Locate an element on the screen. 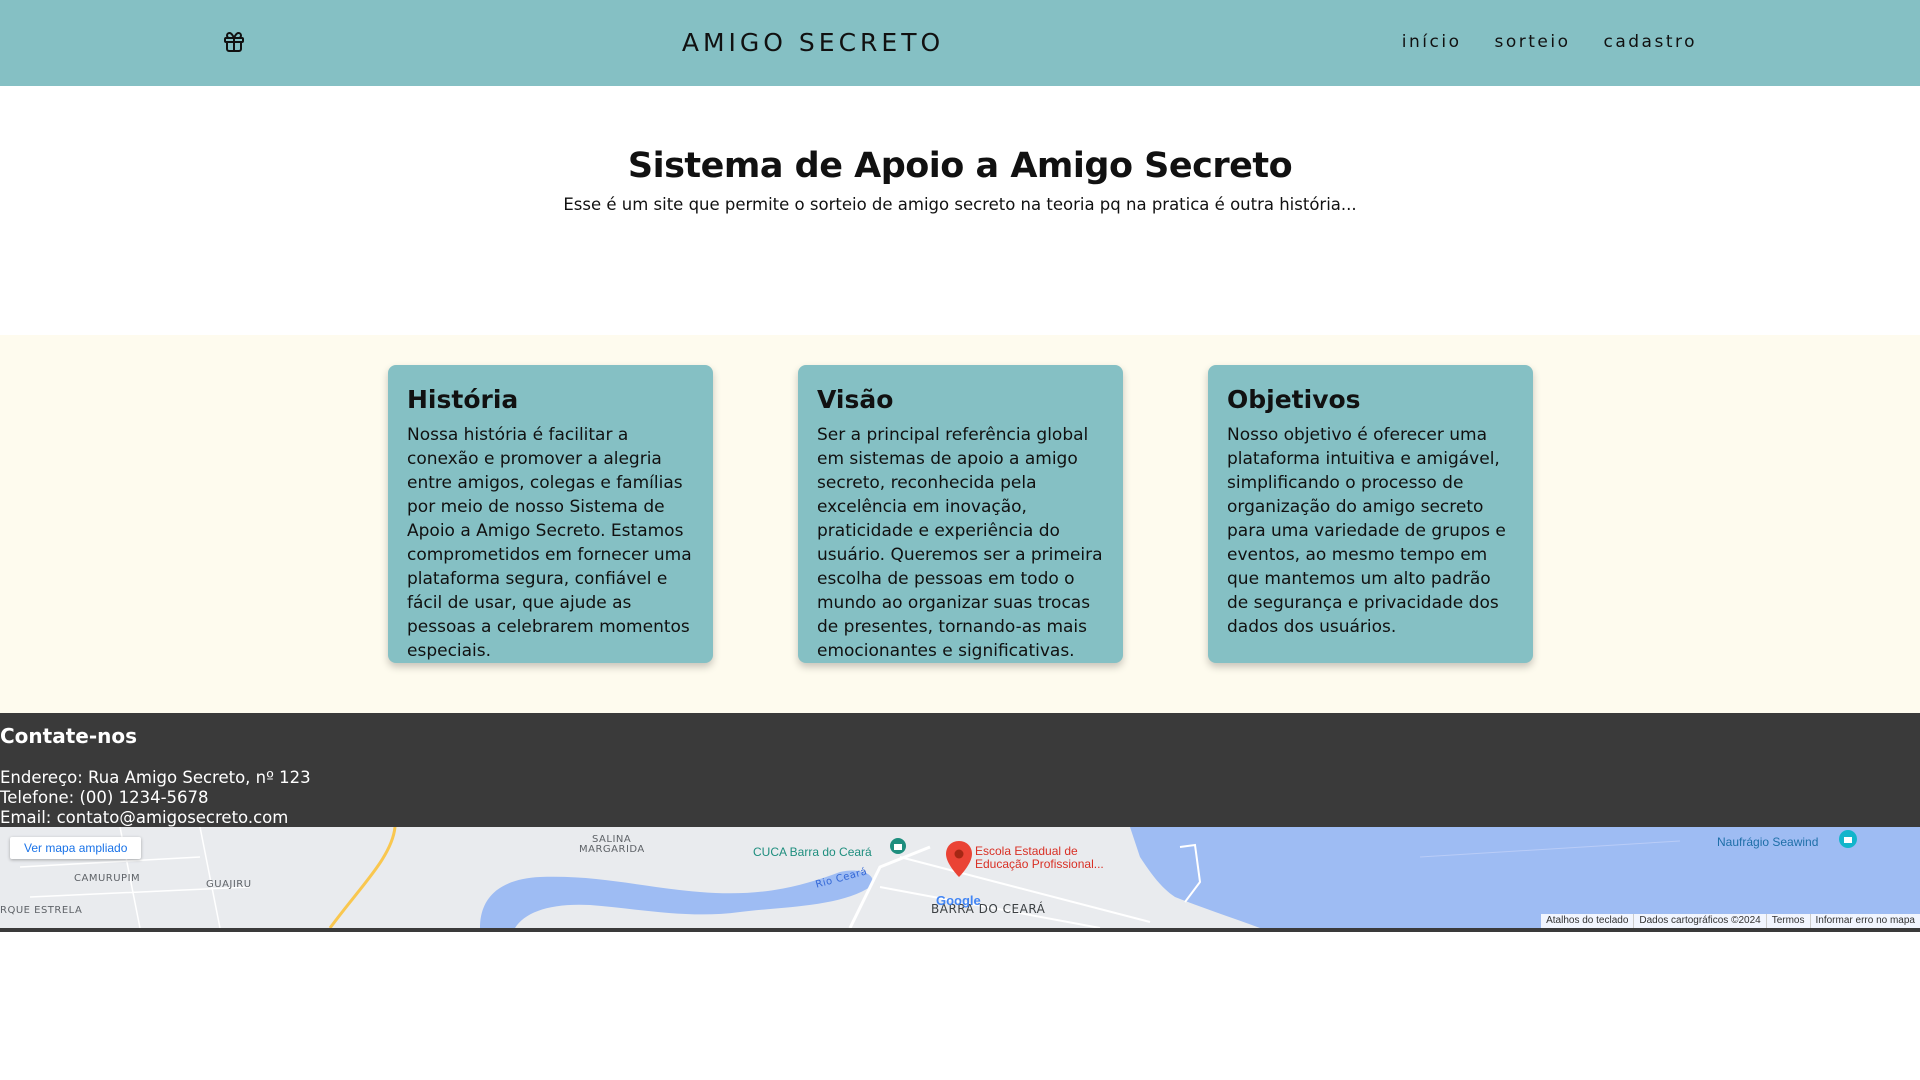 Image resolution: width=1920 pixels, height=1080 pixels. poi-naufragio-icon is located at coordinates (1848, 841).